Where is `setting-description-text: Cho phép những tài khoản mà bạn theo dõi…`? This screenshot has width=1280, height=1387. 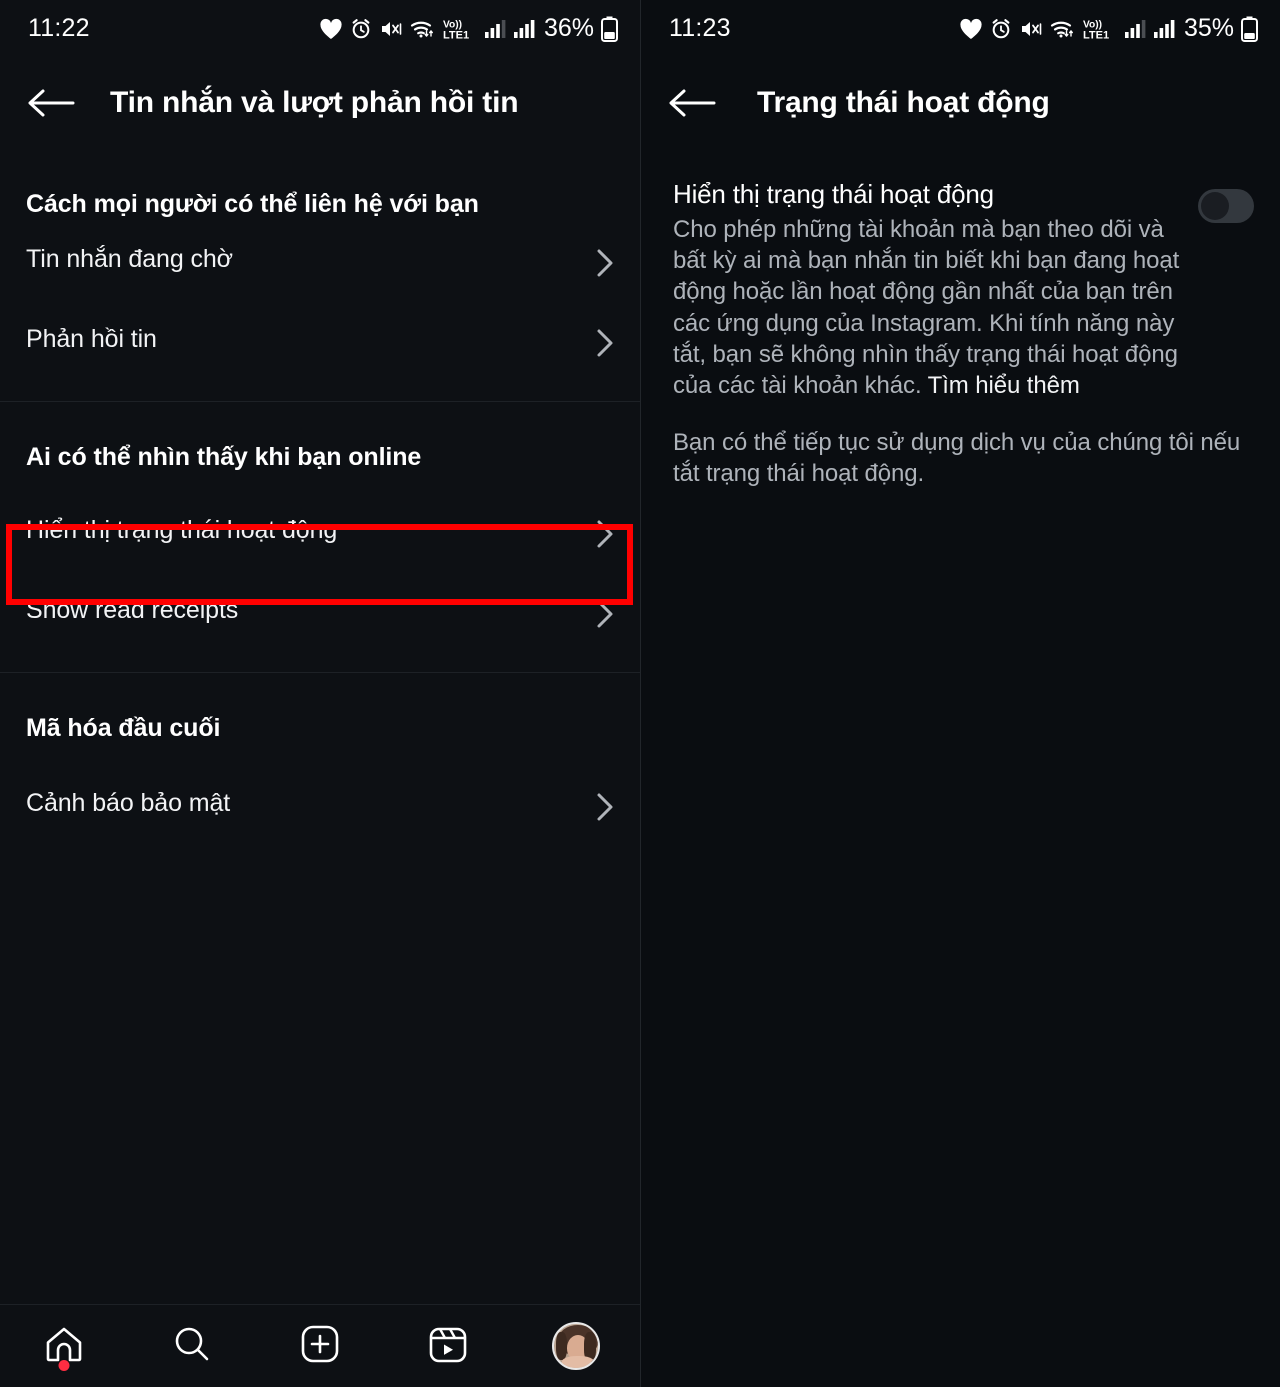
setting-description-text: Cho phép những tài khoản mà bạn theo dõi… is located at coordinates (926, 307).